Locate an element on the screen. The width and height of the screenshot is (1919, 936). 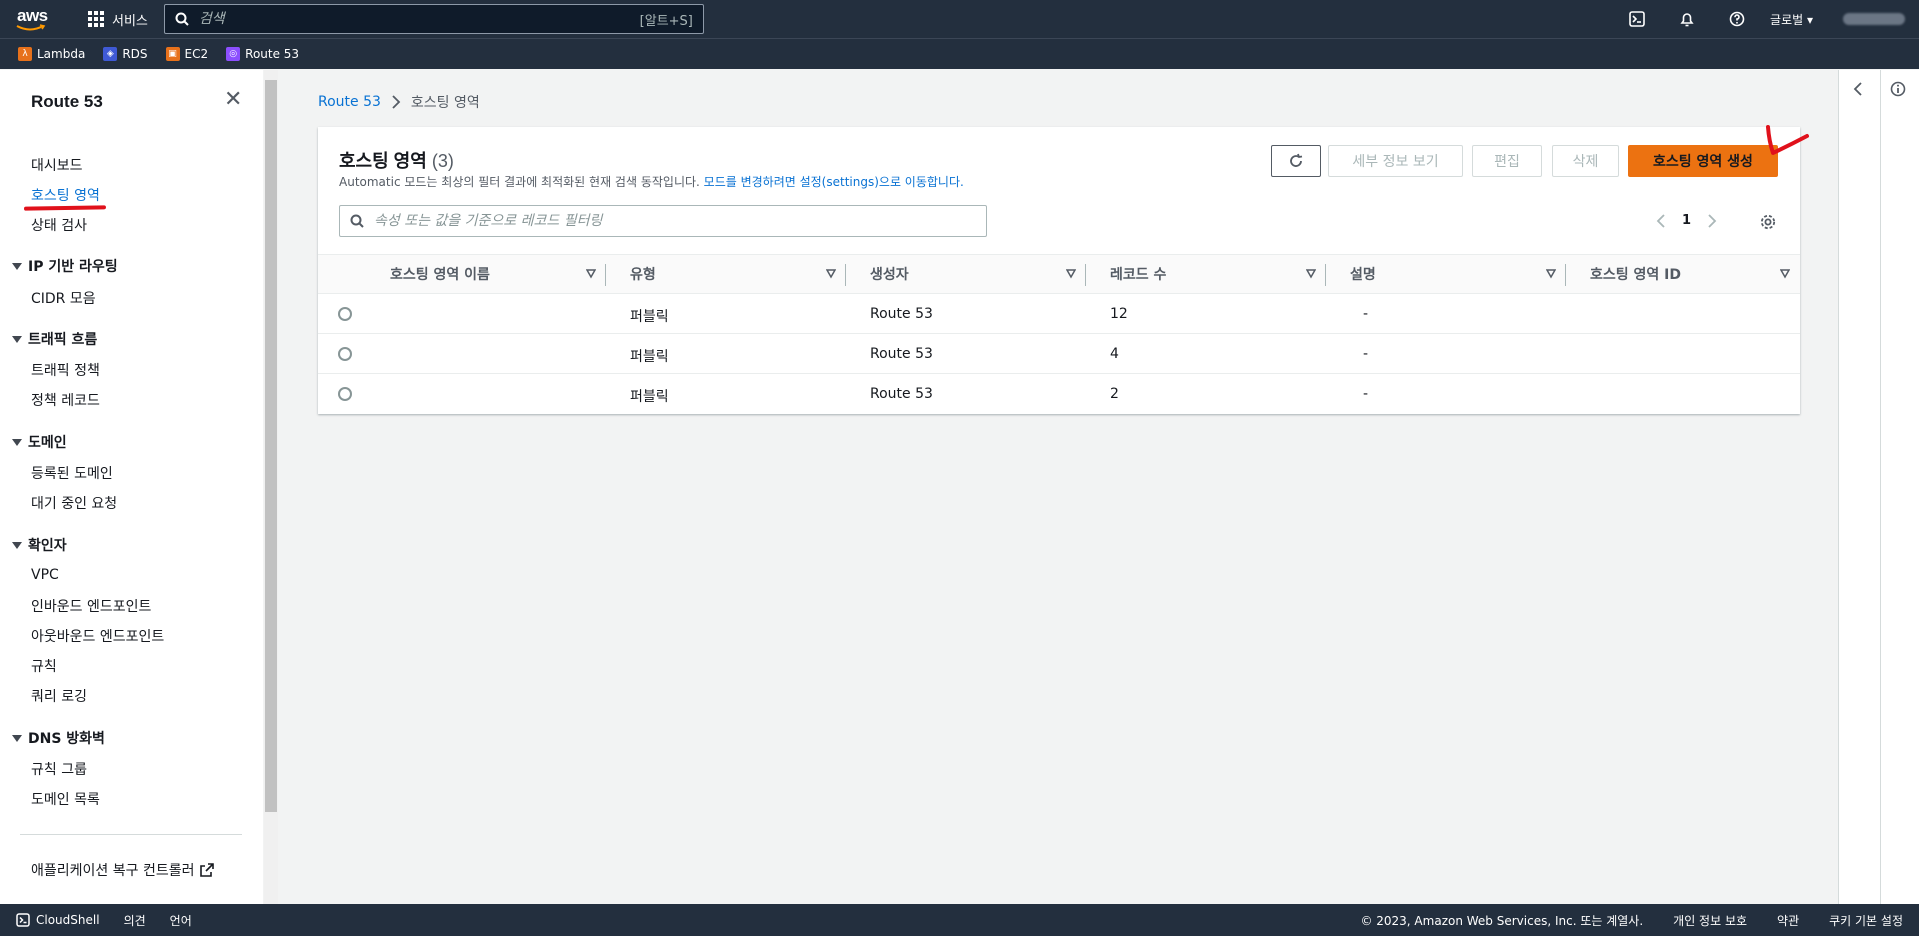
favorite-label: EC2 is located at coordinates (196, 54).